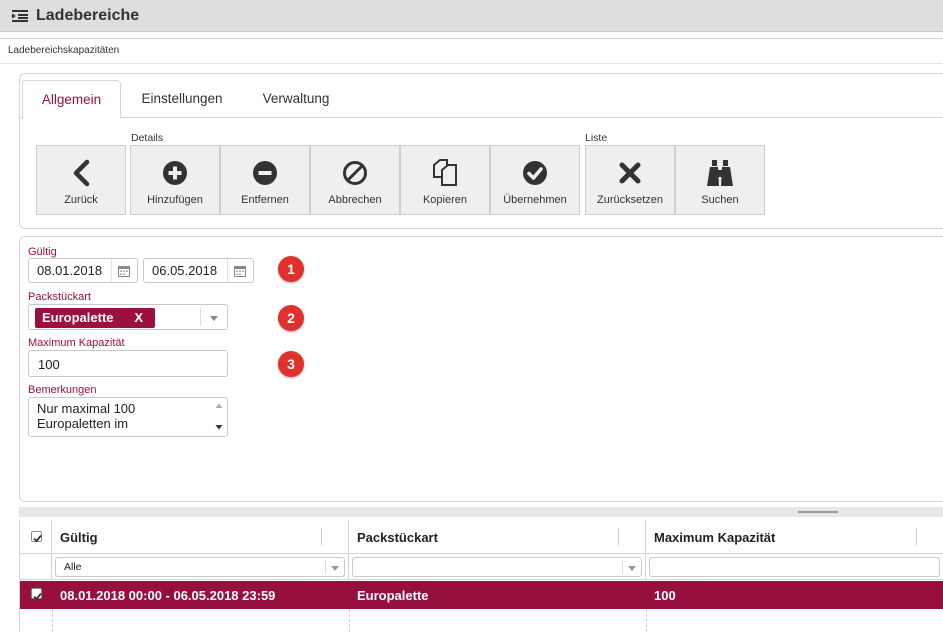 This screenshot has width=943, height=632. I want to click on reset-button: Zurücksetzen, so click(630, 180).